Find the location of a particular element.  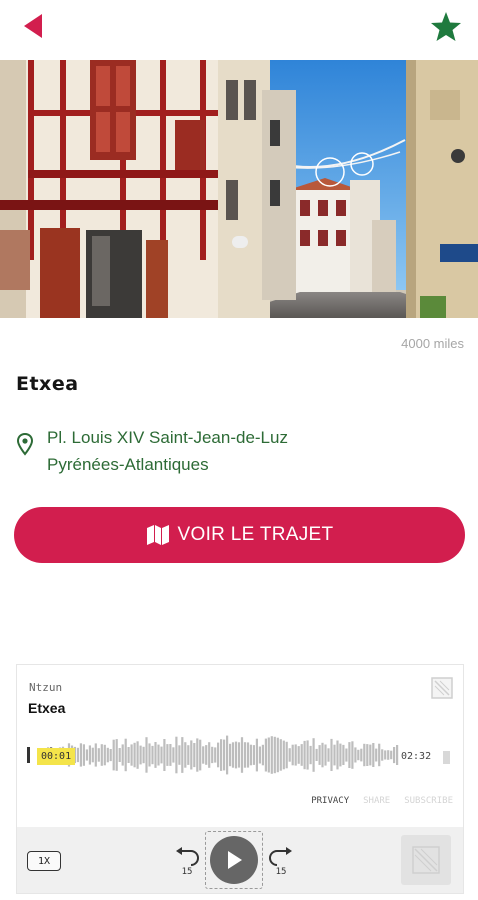

player-controls: 1X 15 15 is located at coordinates (240, 860).